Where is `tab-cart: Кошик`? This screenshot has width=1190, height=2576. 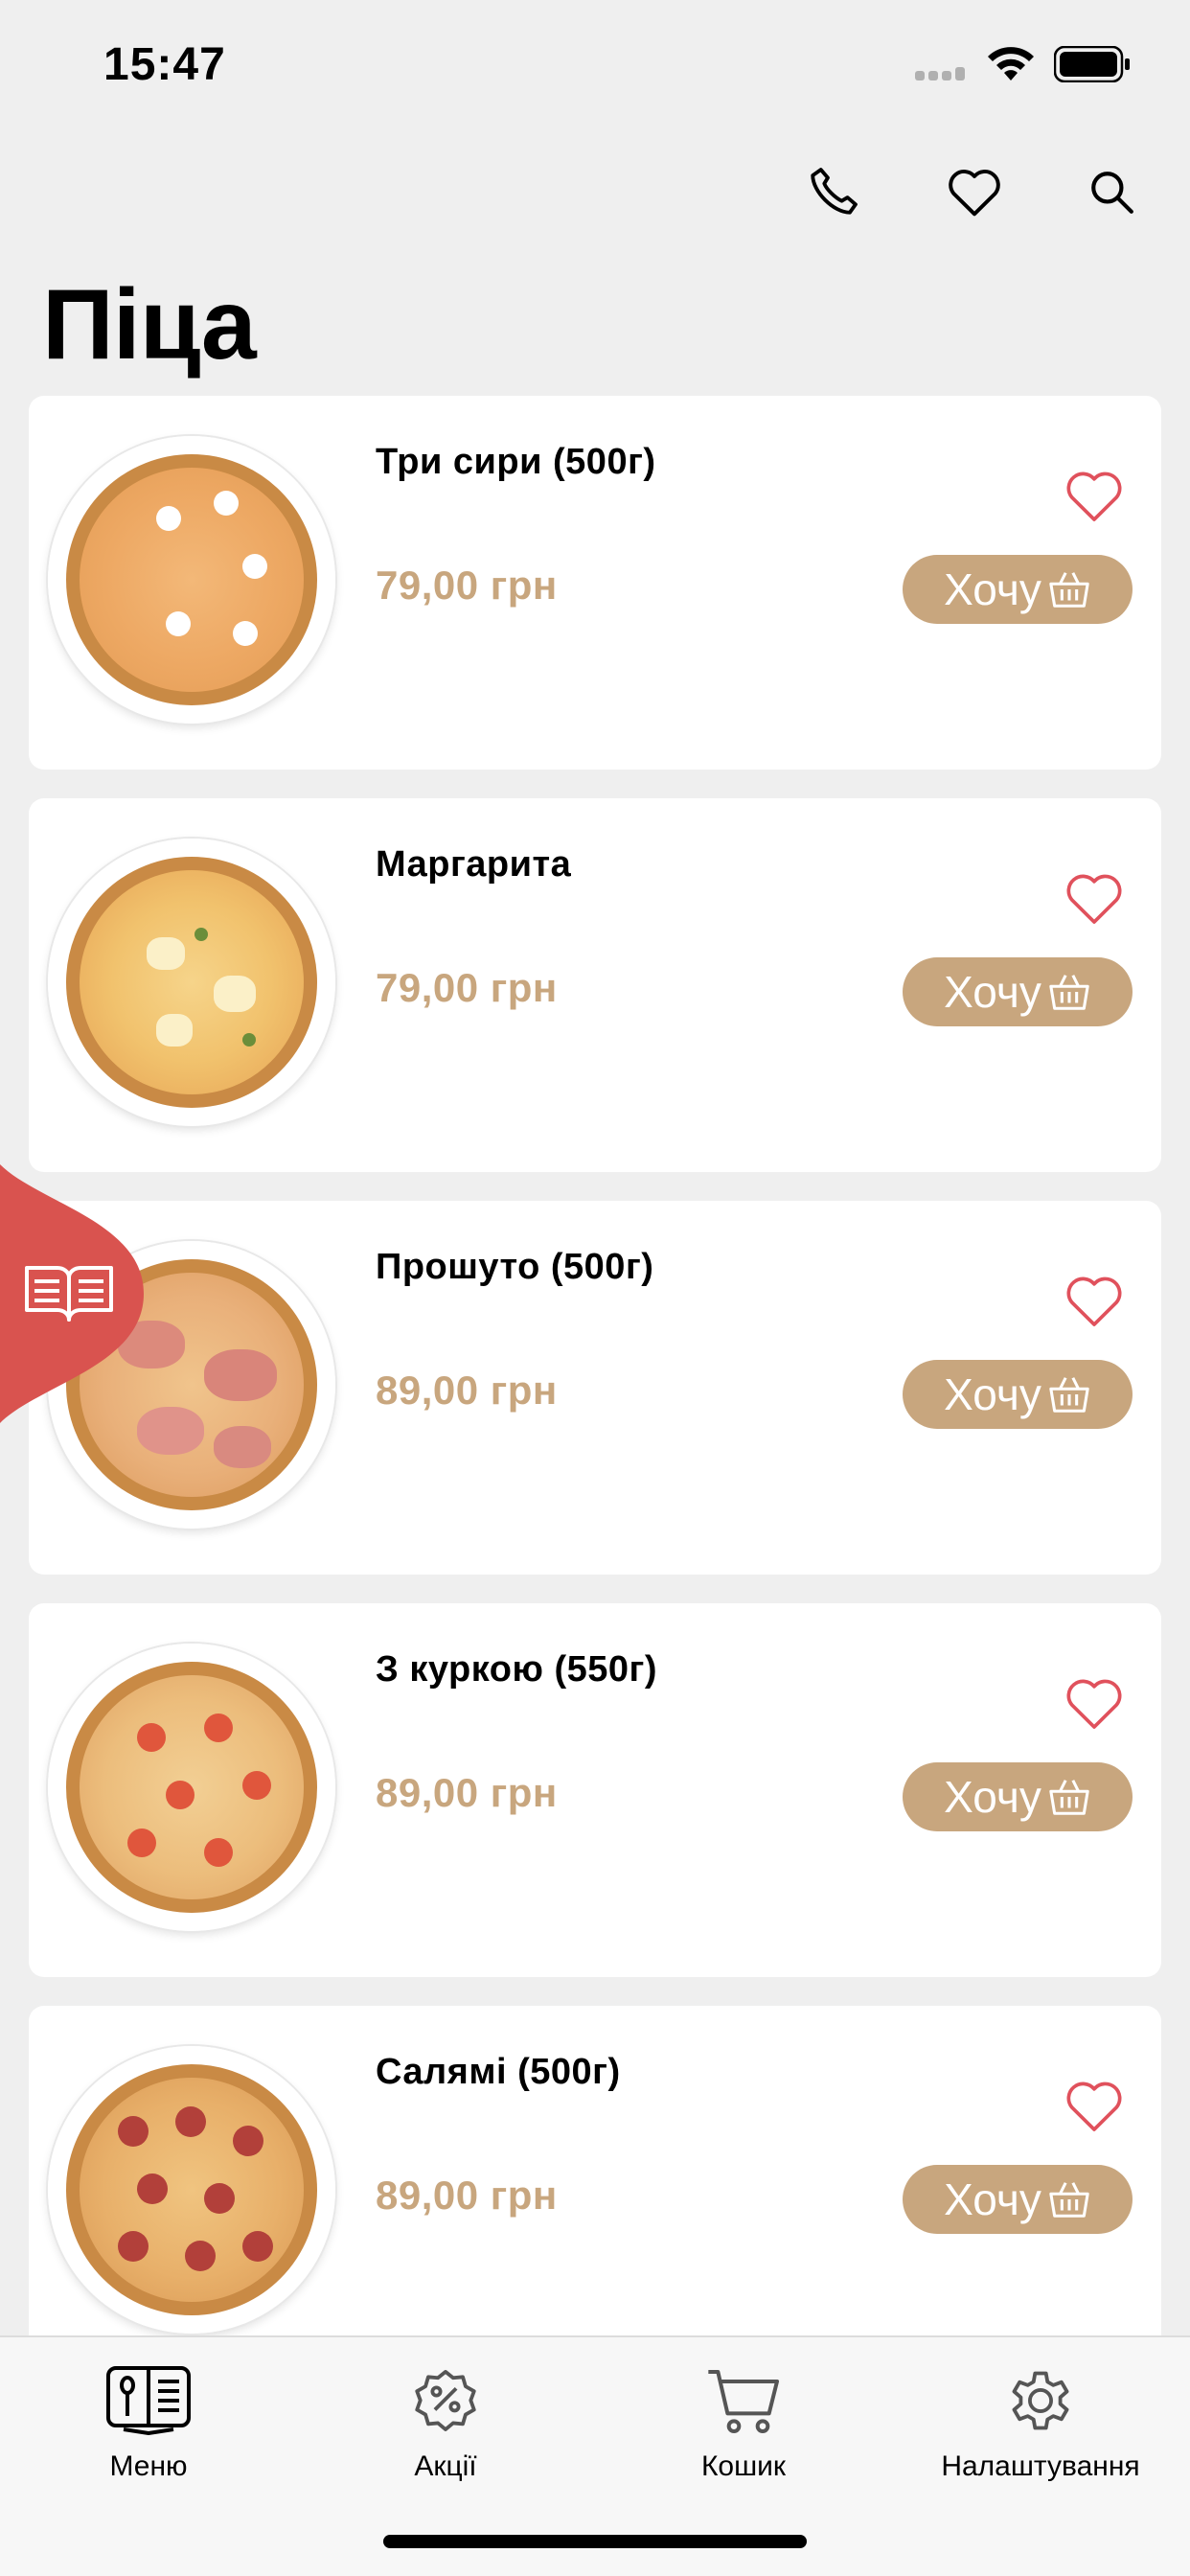 tab-cart: Кошик is located at coordinates (744, 2431).